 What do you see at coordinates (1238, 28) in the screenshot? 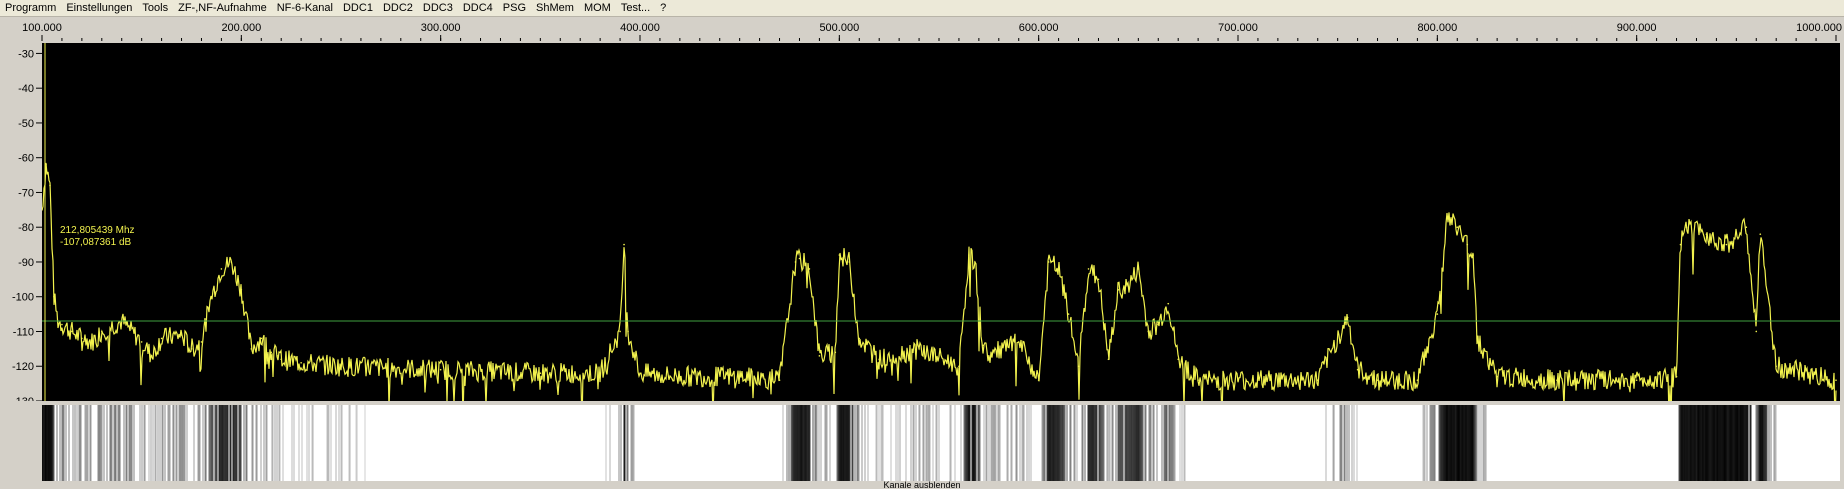
I see `freq-tick-label: 700.000` at bounding box center [1238, 28].